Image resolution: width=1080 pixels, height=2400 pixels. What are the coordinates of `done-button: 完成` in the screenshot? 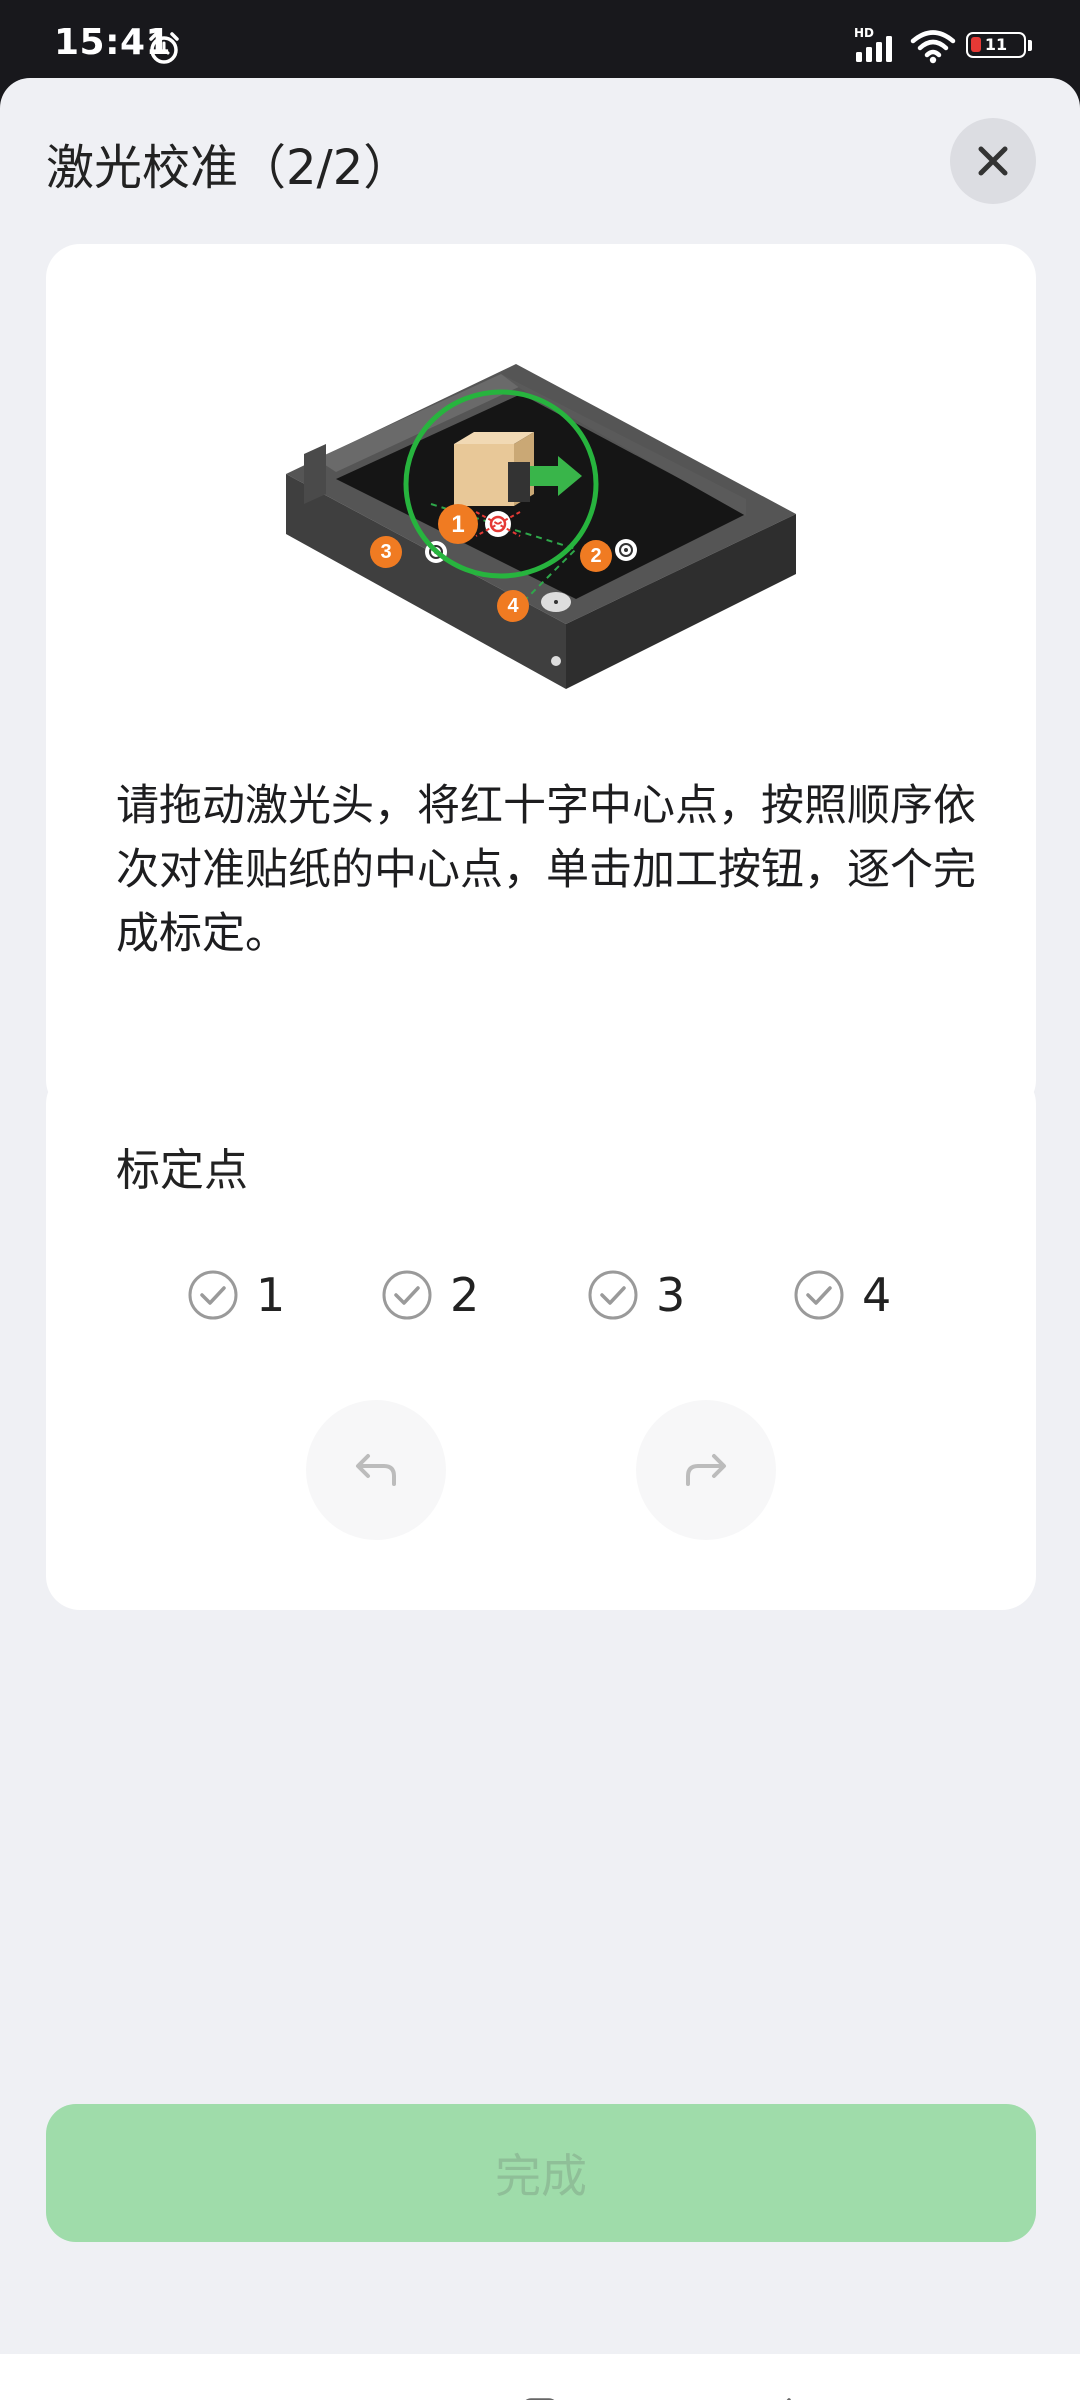 It's located at (541, 2173).